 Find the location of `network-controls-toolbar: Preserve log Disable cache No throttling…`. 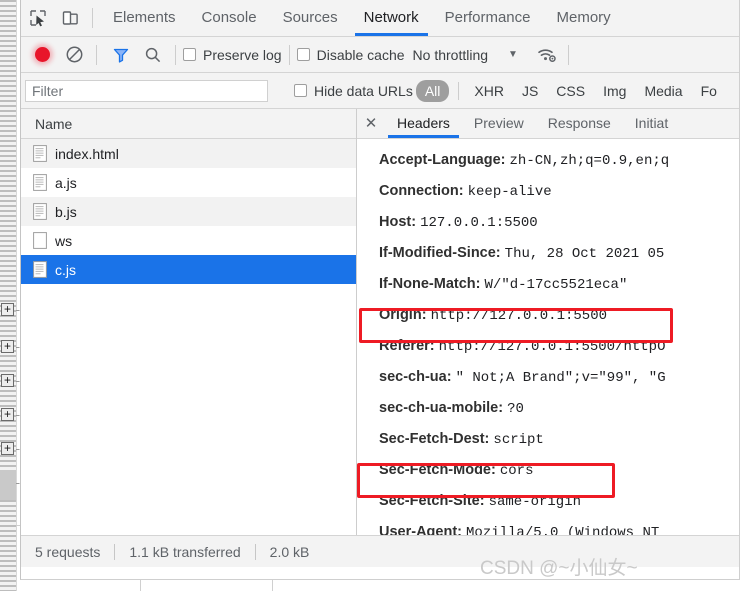

network-controls-toolbar: Preserve log Disable cache No throttling… is located at coordinates (380, 55).